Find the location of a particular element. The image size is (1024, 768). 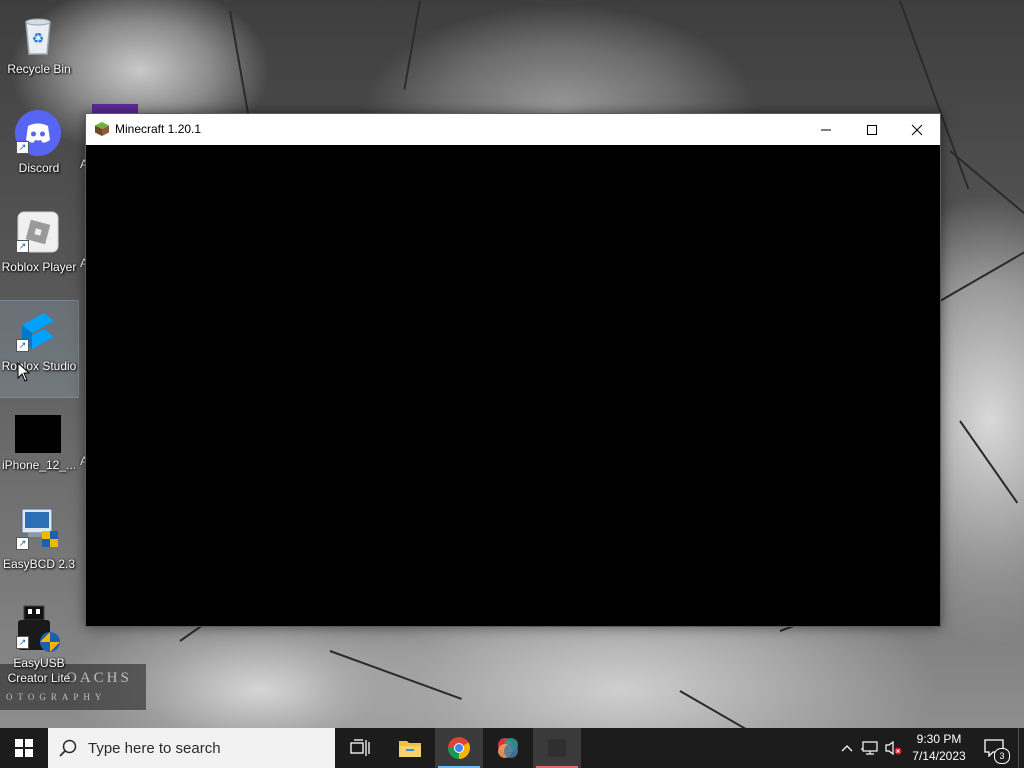

maximize-button is located at coordinates (872, 129).